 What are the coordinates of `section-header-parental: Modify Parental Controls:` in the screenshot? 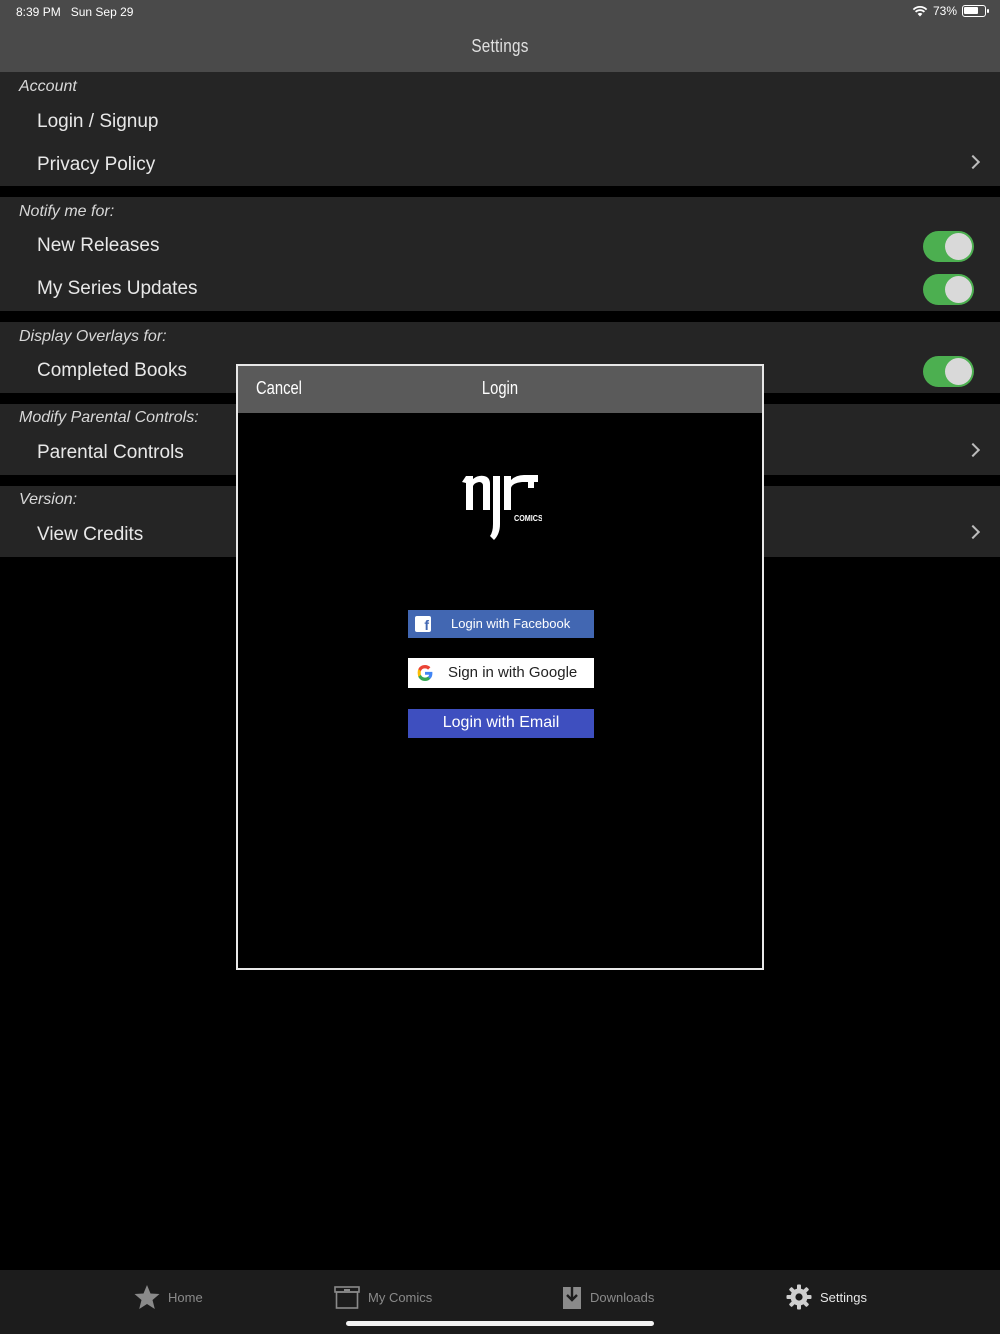 It's located at (109, 417).